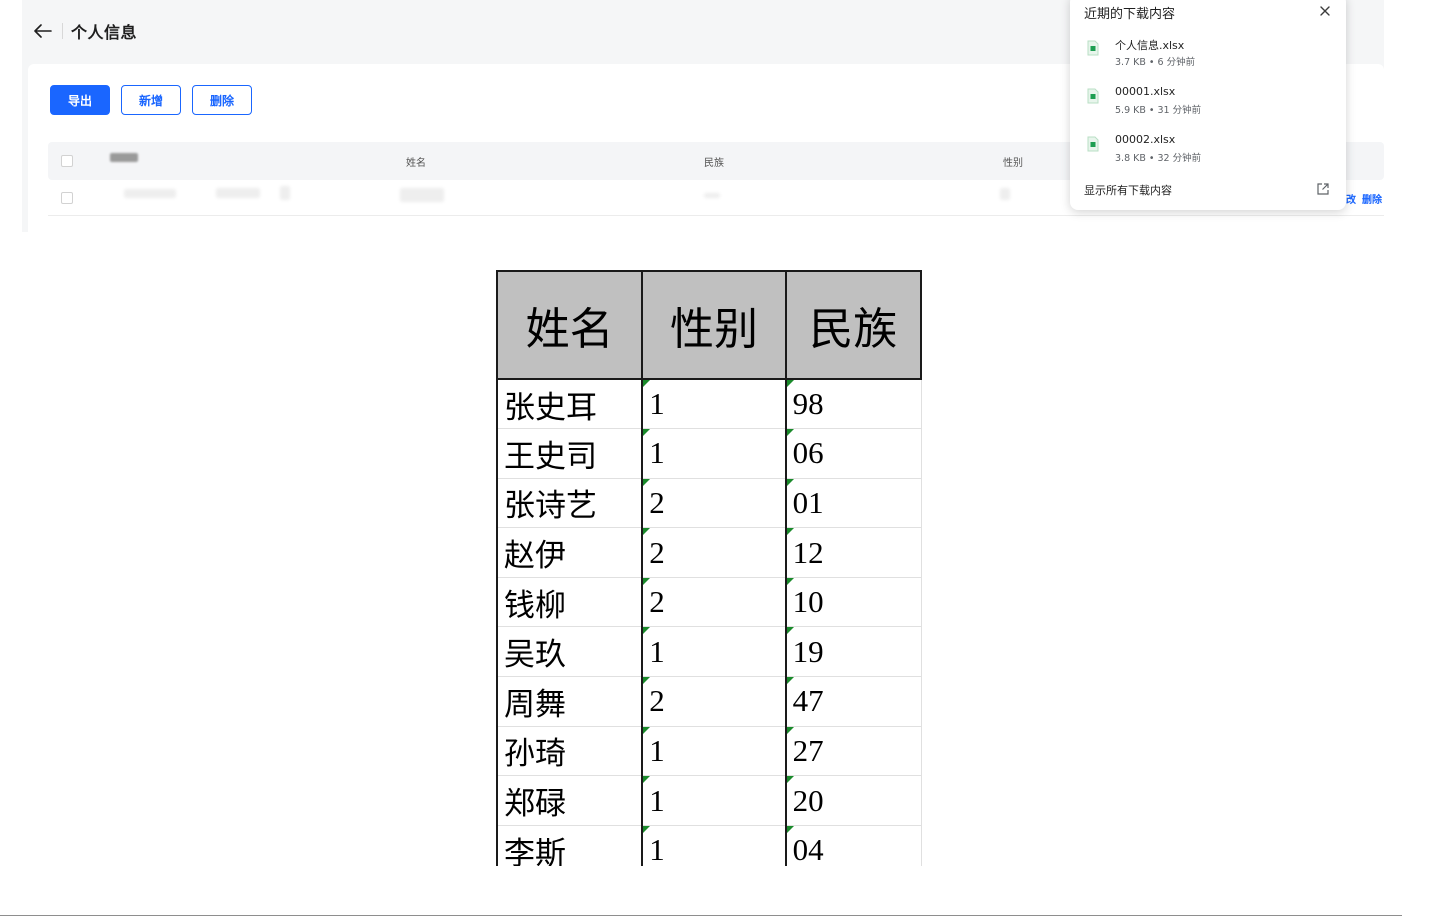  Describe the element at coordinates (1145, 91) in the screenshot. I see `download-file-name: 00001.xlsx` at that location.